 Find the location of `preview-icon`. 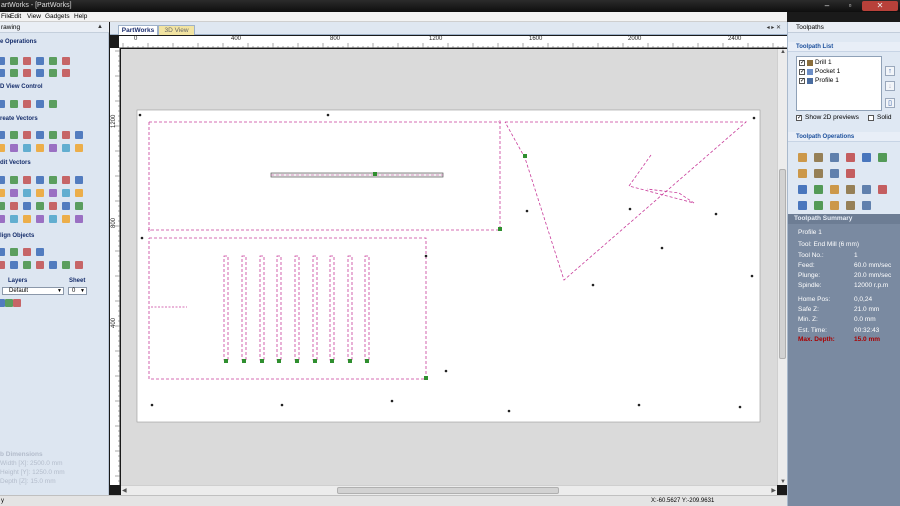

preview-icon is located at coordinates (802, 205).